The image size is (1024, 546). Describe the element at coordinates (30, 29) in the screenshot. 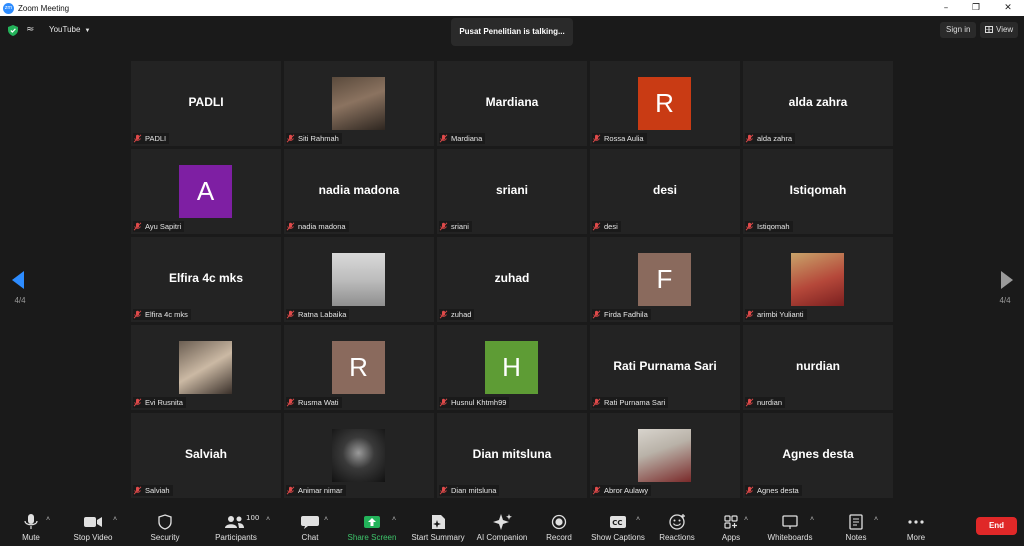

I see `live-stream-icon: ≈` at that location.